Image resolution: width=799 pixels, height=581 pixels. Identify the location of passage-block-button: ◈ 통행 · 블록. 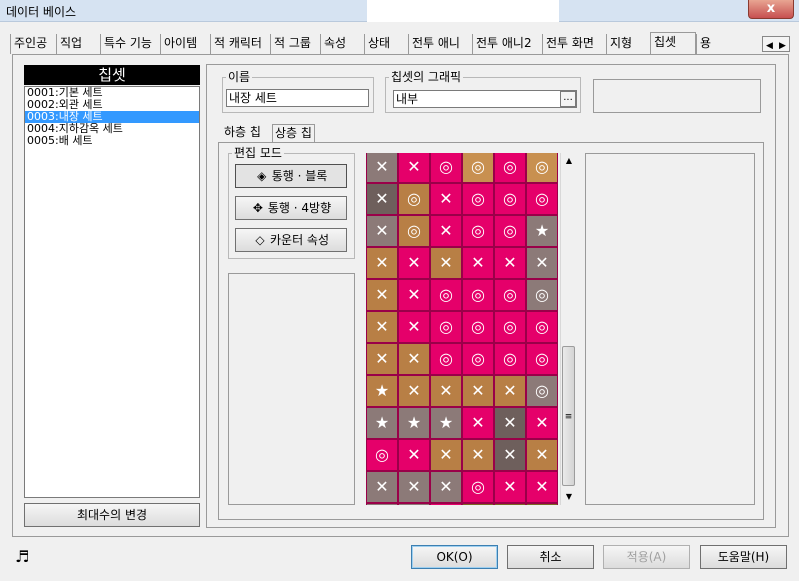
(291, 176).